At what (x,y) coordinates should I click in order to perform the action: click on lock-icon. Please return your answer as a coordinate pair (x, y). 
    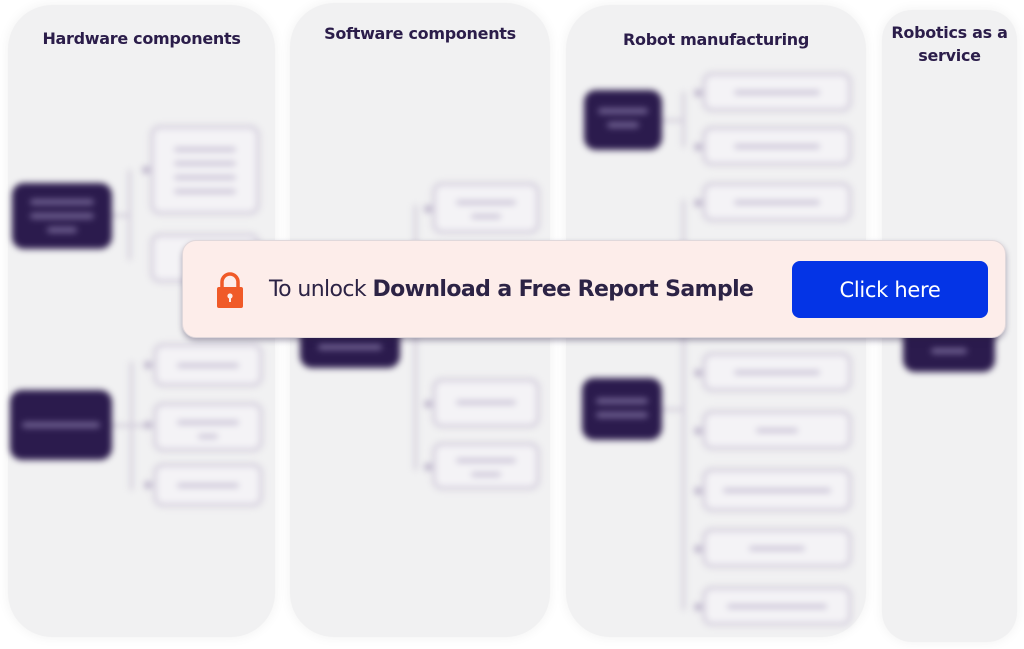
    Looking at the image, I should click on (230, 290).